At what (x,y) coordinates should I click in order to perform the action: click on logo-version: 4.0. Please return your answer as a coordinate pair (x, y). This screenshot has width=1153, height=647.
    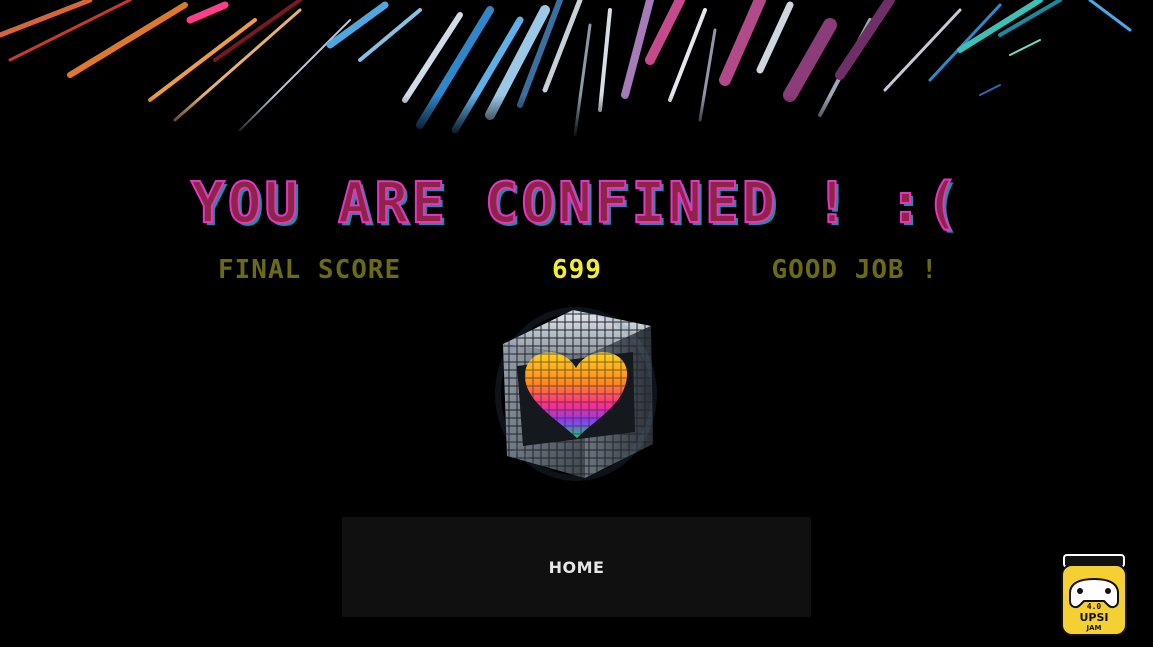
    Looking at the image, I should click on (1094, 606).